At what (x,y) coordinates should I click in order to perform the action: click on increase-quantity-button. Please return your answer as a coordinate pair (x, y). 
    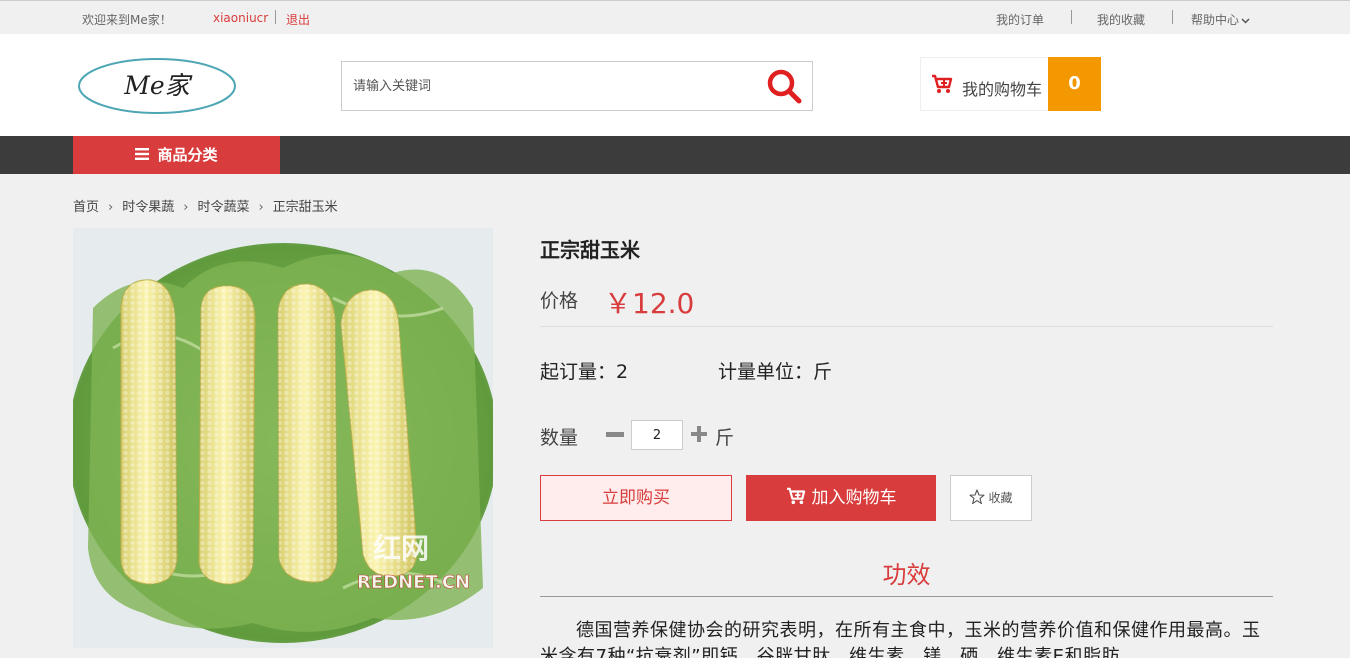
    Looking at the image, I should click on (699, 434).